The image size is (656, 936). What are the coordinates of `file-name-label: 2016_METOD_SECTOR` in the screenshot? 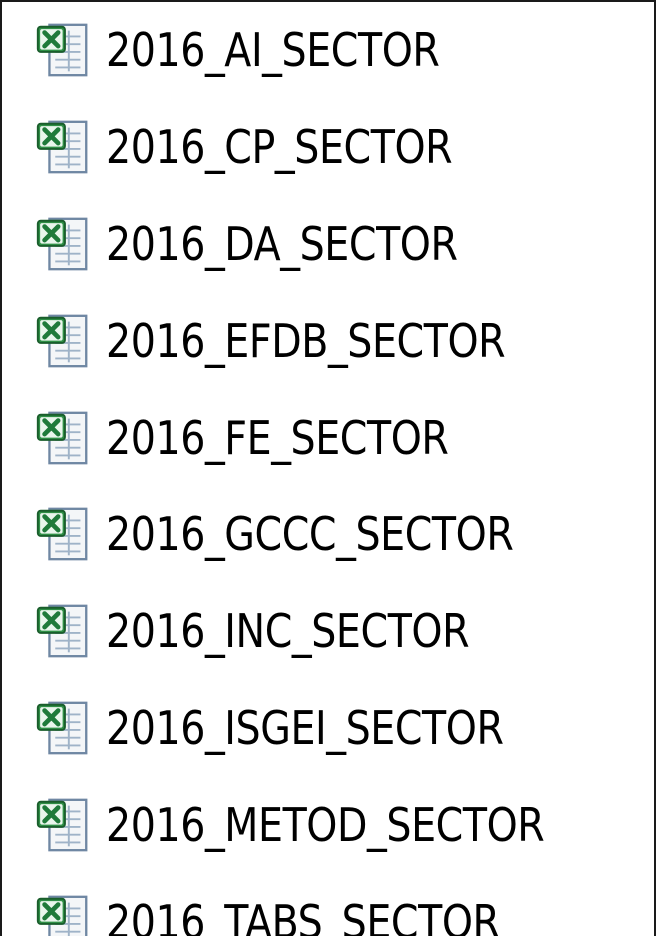 It's located at (325, 824).